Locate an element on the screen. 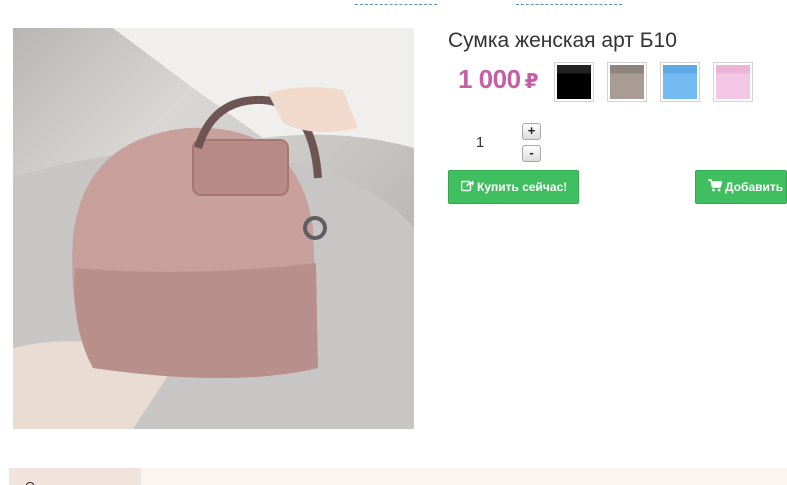 The width and height of the screenshot is (787, 485). swatch-fill-taupe is located at coordinates (627, 82).